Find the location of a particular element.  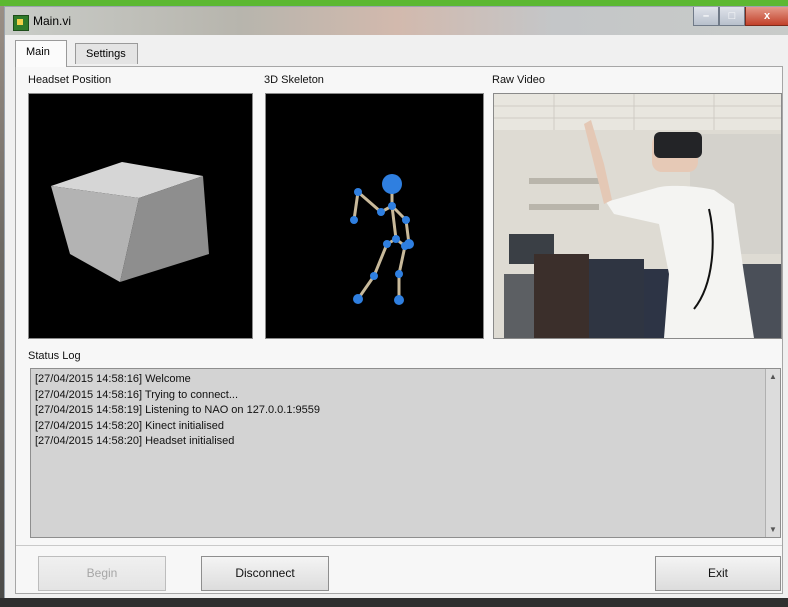

raw-video-label: Raw Video is located at coordinates (518, 80).